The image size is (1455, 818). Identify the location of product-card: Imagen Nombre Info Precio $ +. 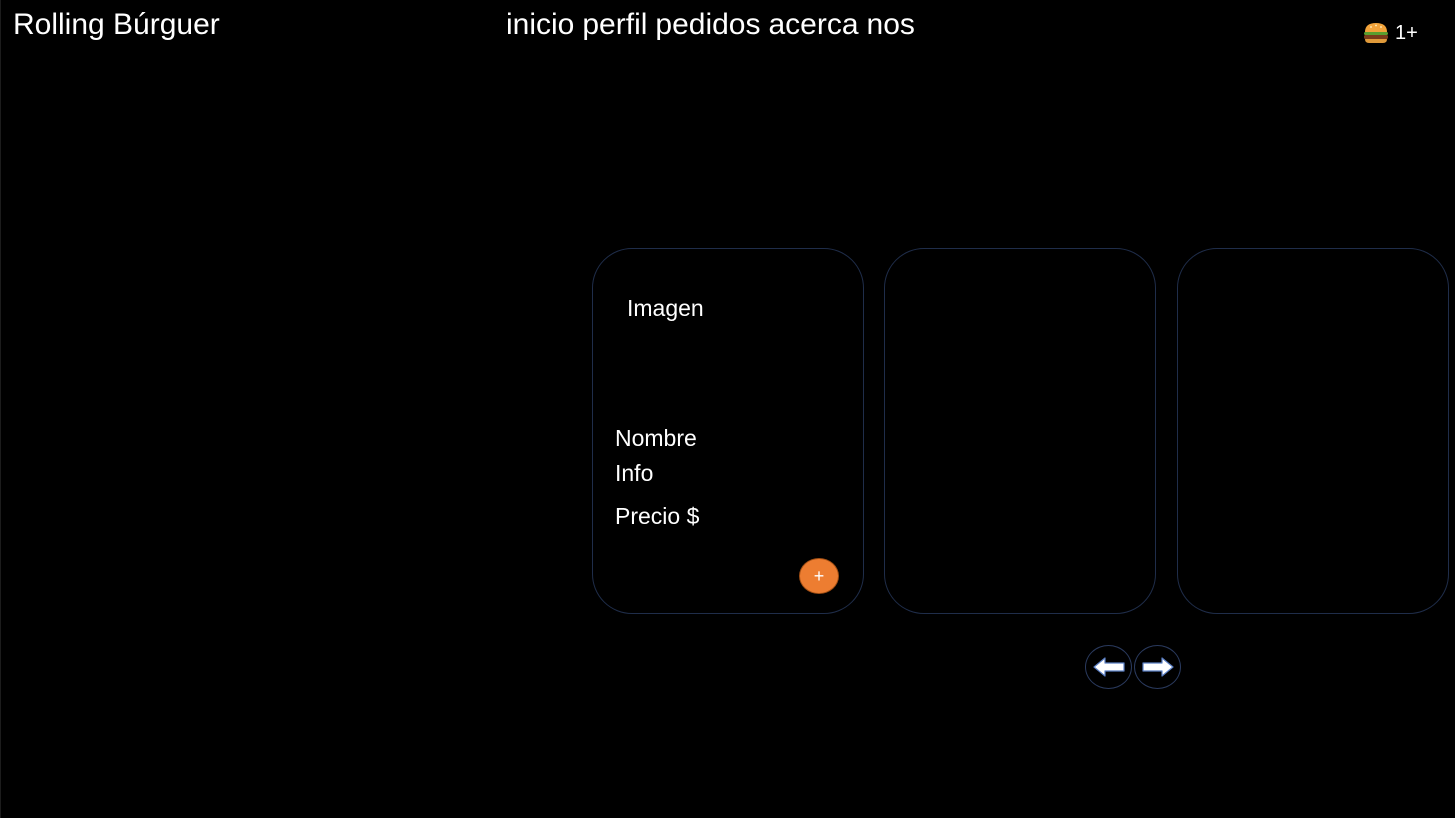
(728, 431).